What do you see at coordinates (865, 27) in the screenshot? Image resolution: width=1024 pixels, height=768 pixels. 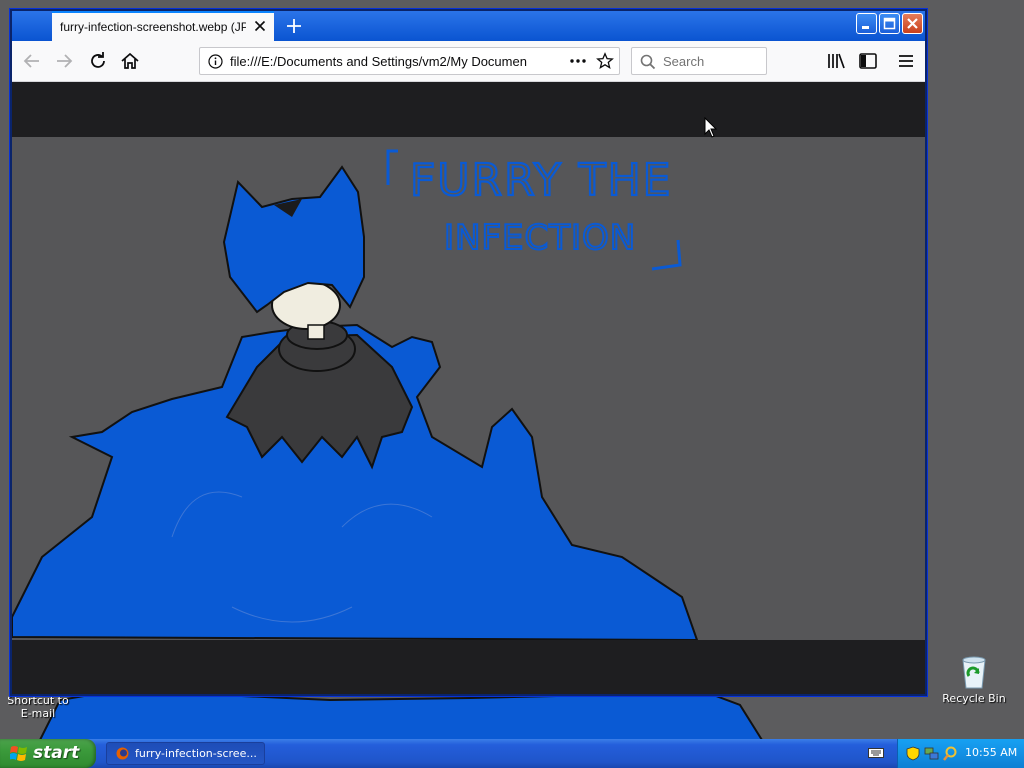 I see `minimize-icon` at bounding box center [865, 27].